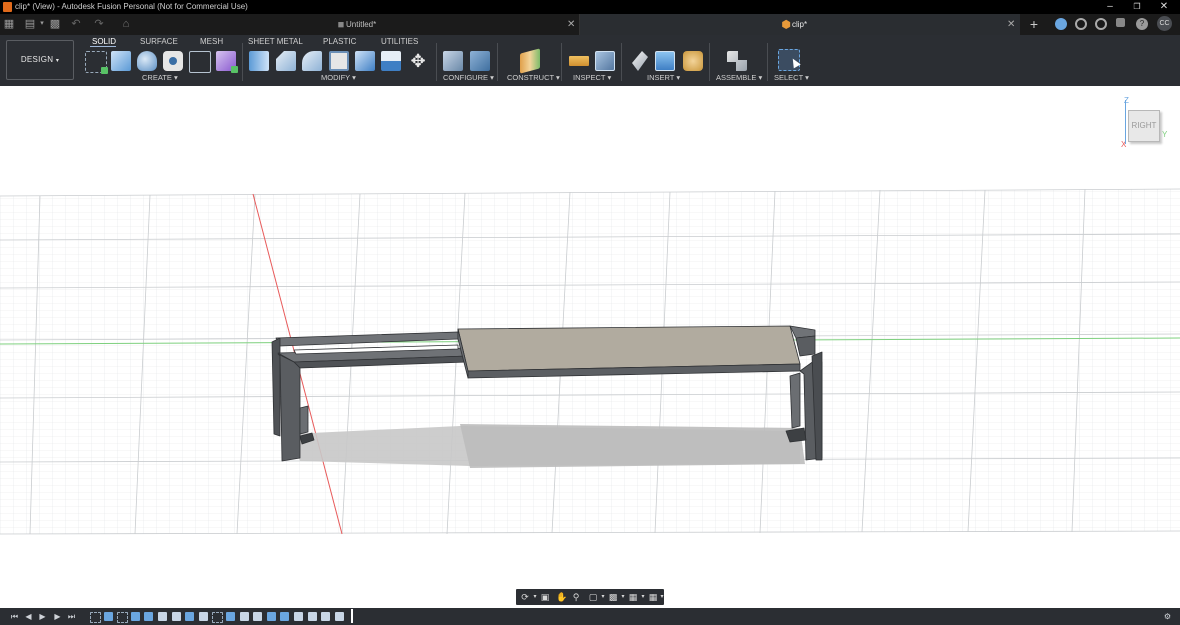 Image resolution: width=1180 pixels, height=625 pixels. I want to click on tab-plastic: PLASTIC, so click(339, 41).